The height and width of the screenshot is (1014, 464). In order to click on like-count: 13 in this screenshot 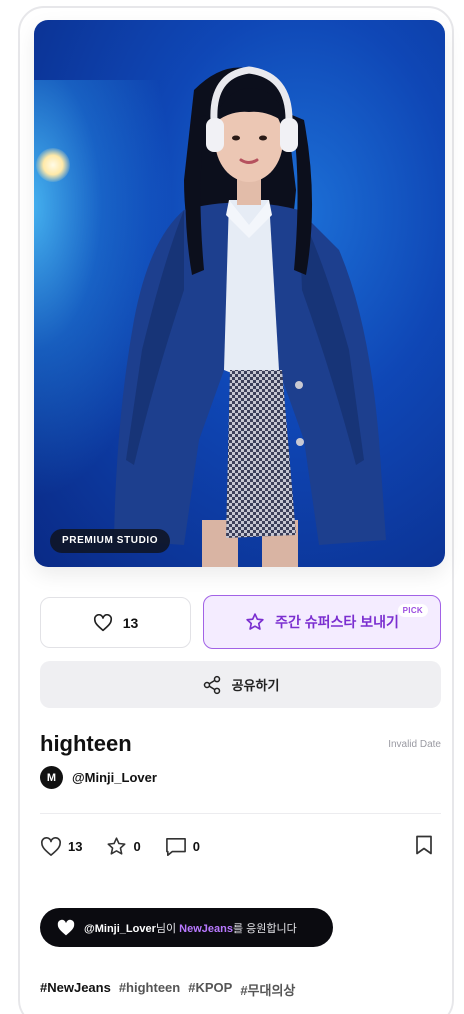, I will do `click(130, 622)`.